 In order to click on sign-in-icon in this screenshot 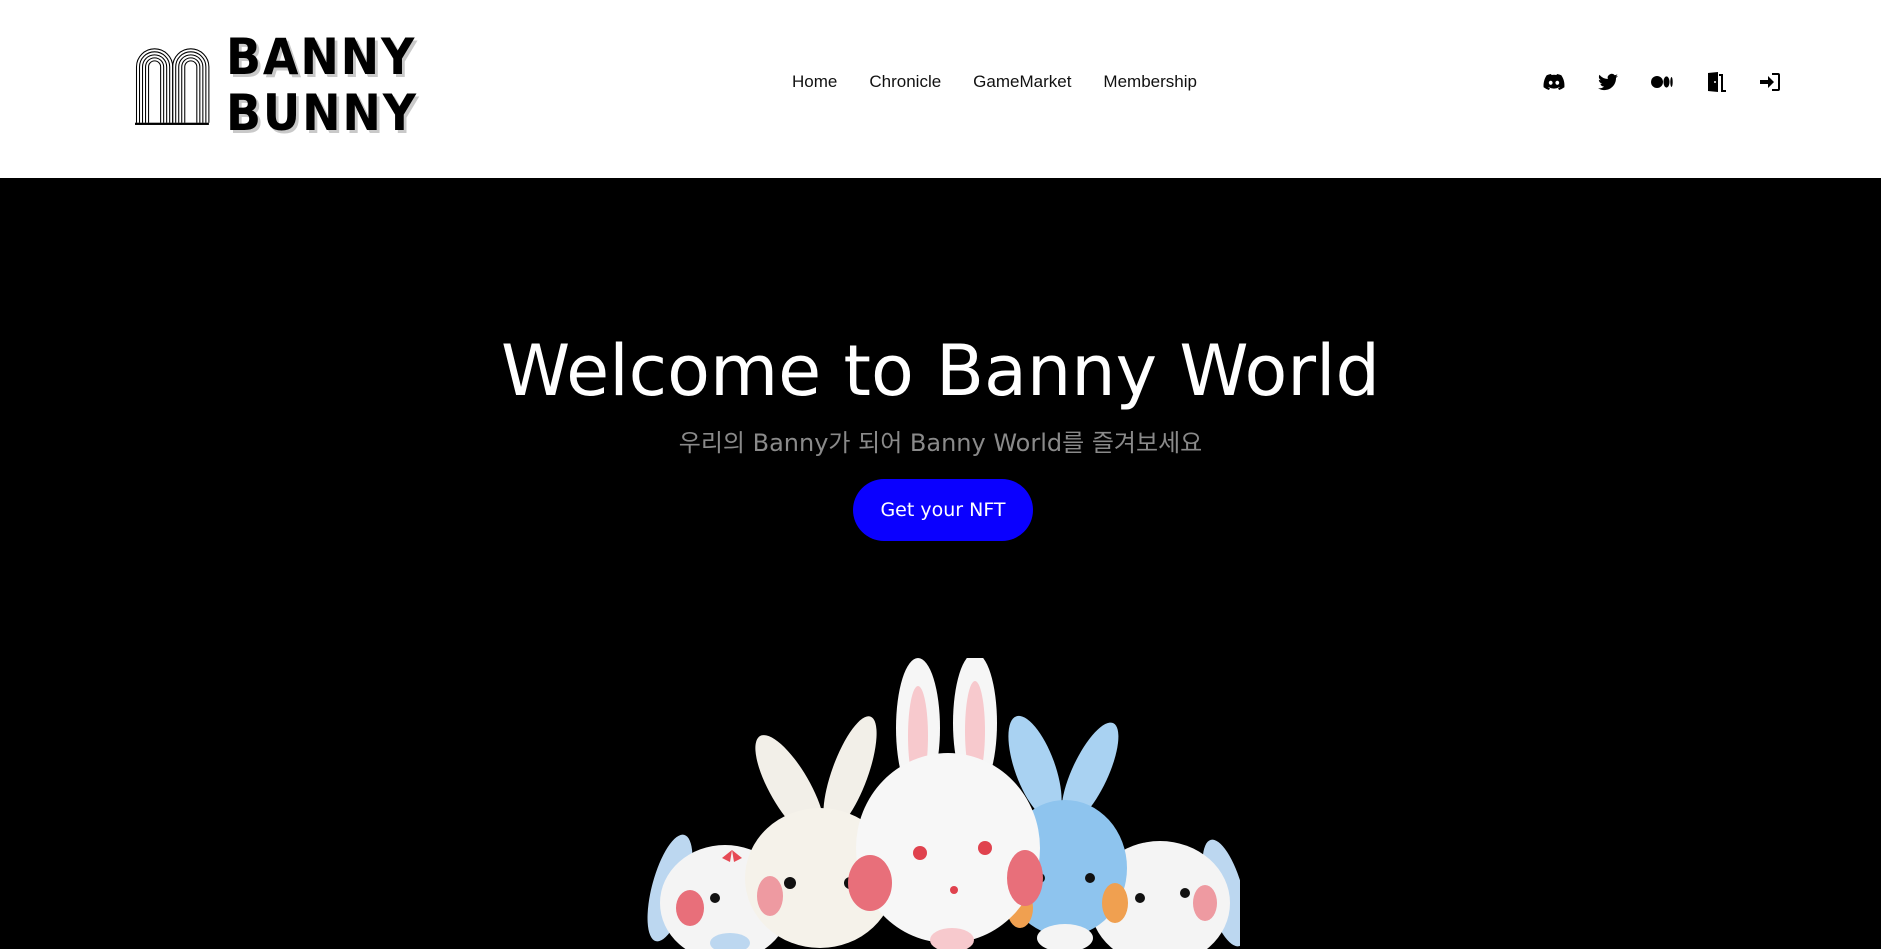, I will do `click(1770, 82)`.